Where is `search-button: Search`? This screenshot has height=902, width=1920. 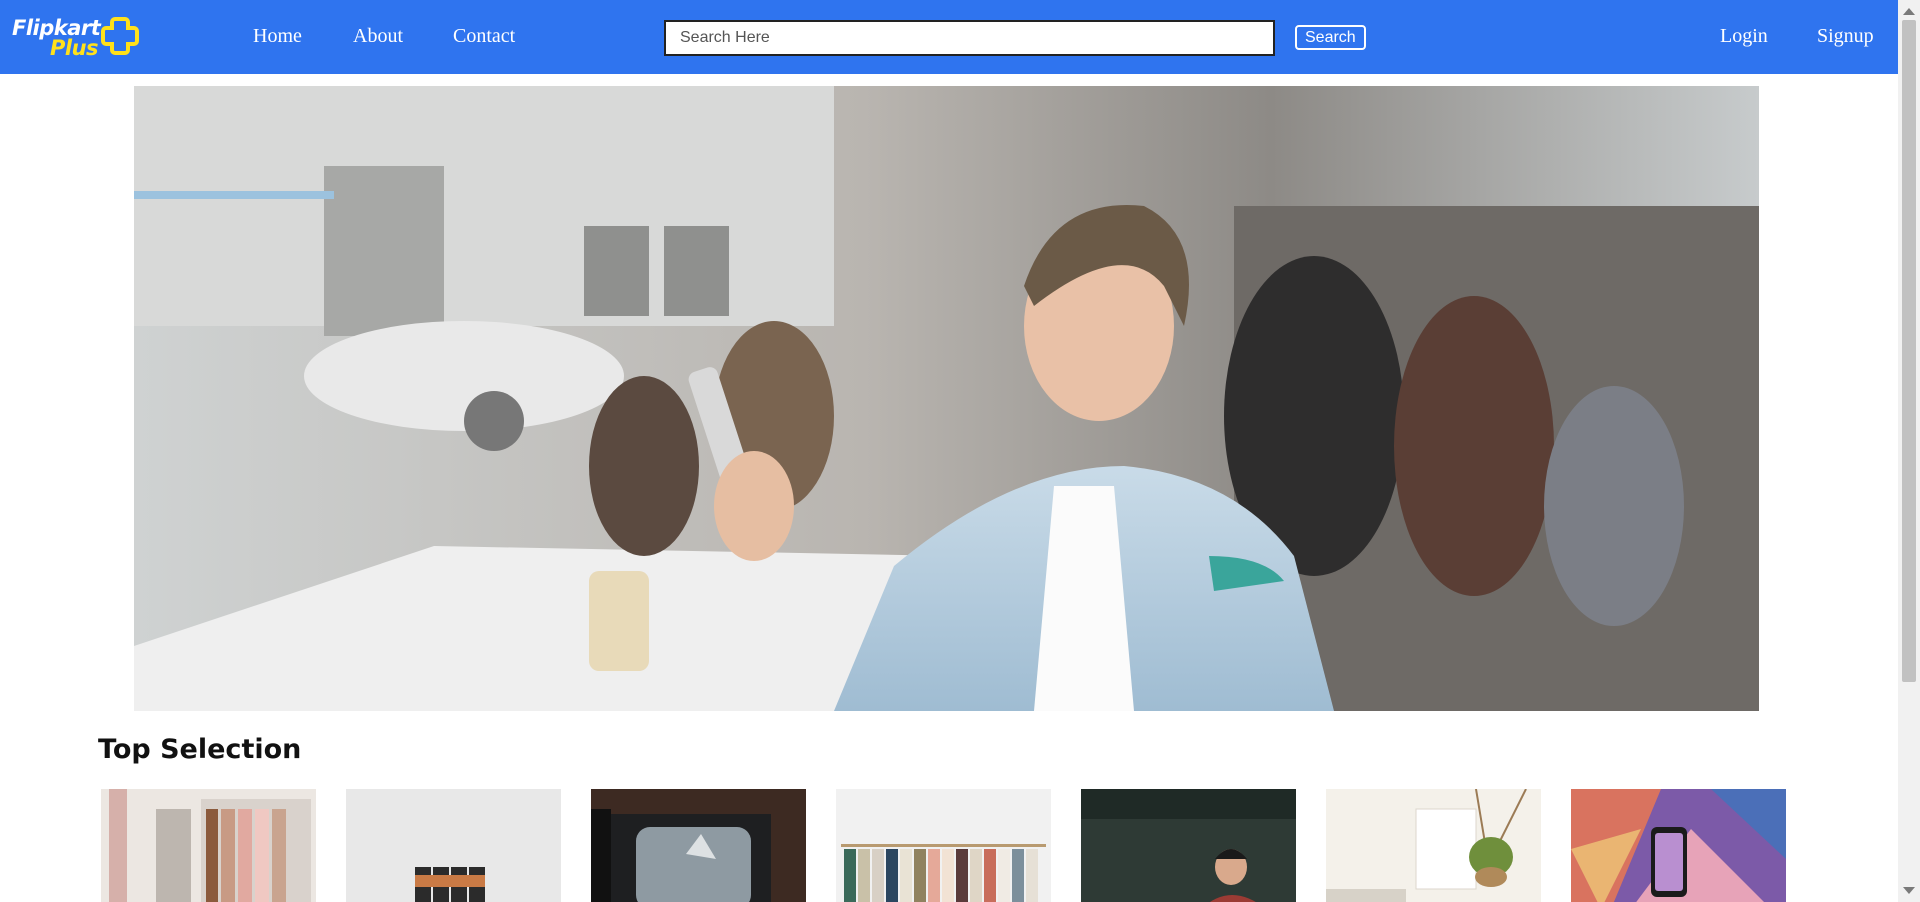 search-button: Search is located at coordinates (1330, 37).